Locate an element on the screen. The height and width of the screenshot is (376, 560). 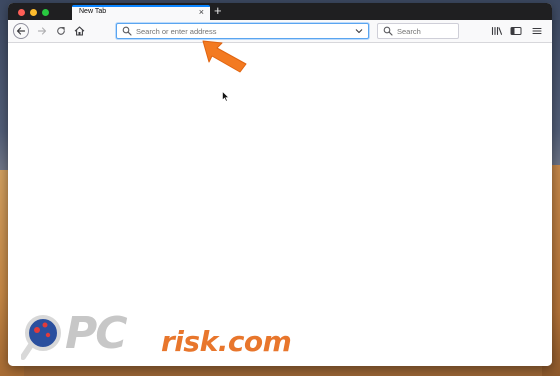
open-menu-button is located at coordinates (537, 31).